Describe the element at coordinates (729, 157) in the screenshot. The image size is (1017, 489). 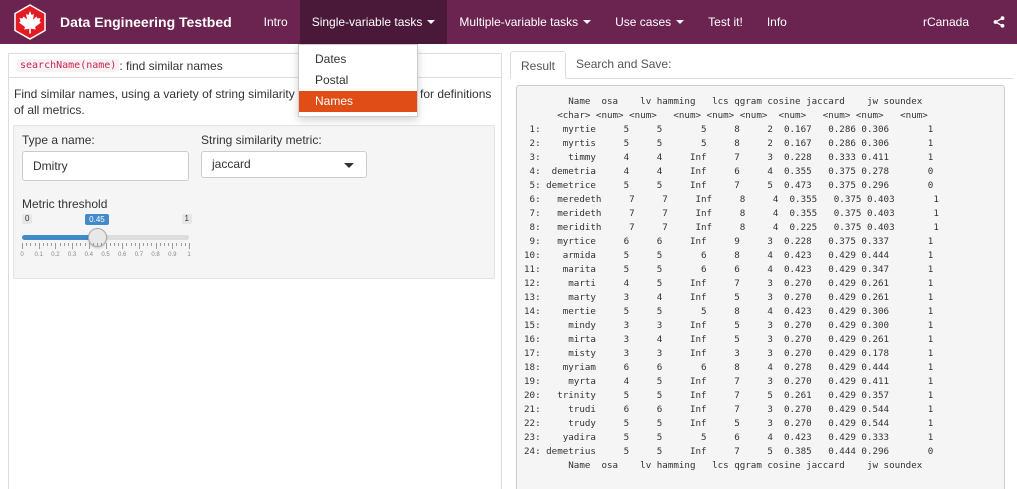
I see `output-line: 3: timmy 4 4 Inf 7 3 0.228 0.333 0.411 1` at that location.